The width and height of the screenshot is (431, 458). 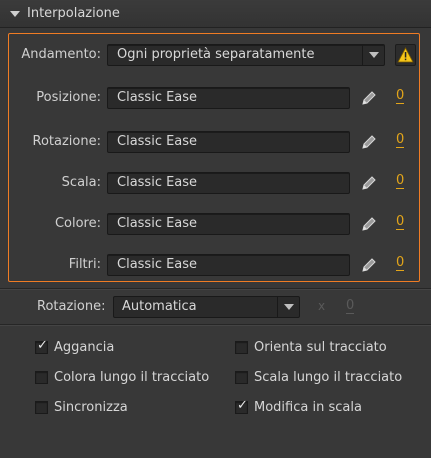 I want to click on checkbox-label: Aggancia, so click(x=84, y=347).